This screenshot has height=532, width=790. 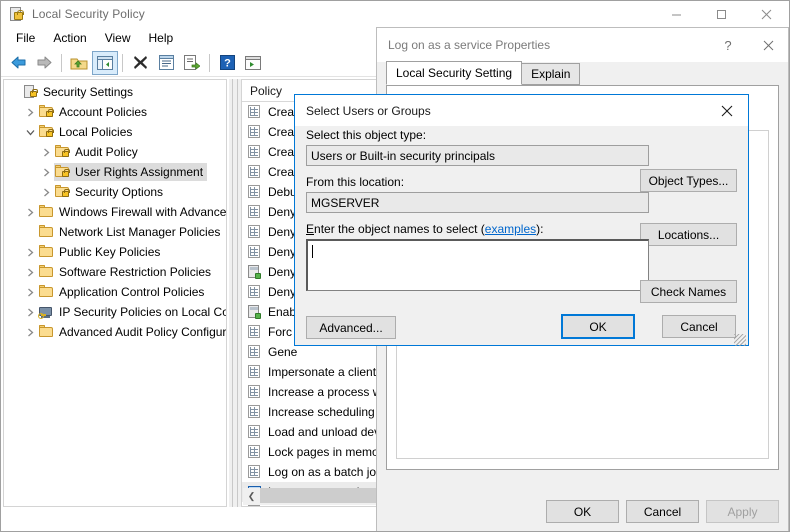 I want to click on window-controls, so click(x=721, y=14).